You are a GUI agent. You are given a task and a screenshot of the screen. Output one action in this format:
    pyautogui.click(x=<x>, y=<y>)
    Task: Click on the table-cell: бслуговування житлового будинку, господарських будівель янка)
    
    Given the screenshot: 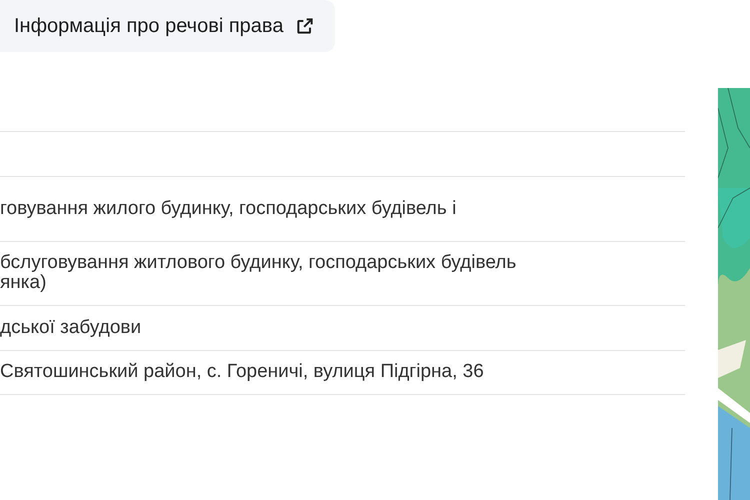 What is the action you would take?
    pyautogui.click(x=258, y=273)
    